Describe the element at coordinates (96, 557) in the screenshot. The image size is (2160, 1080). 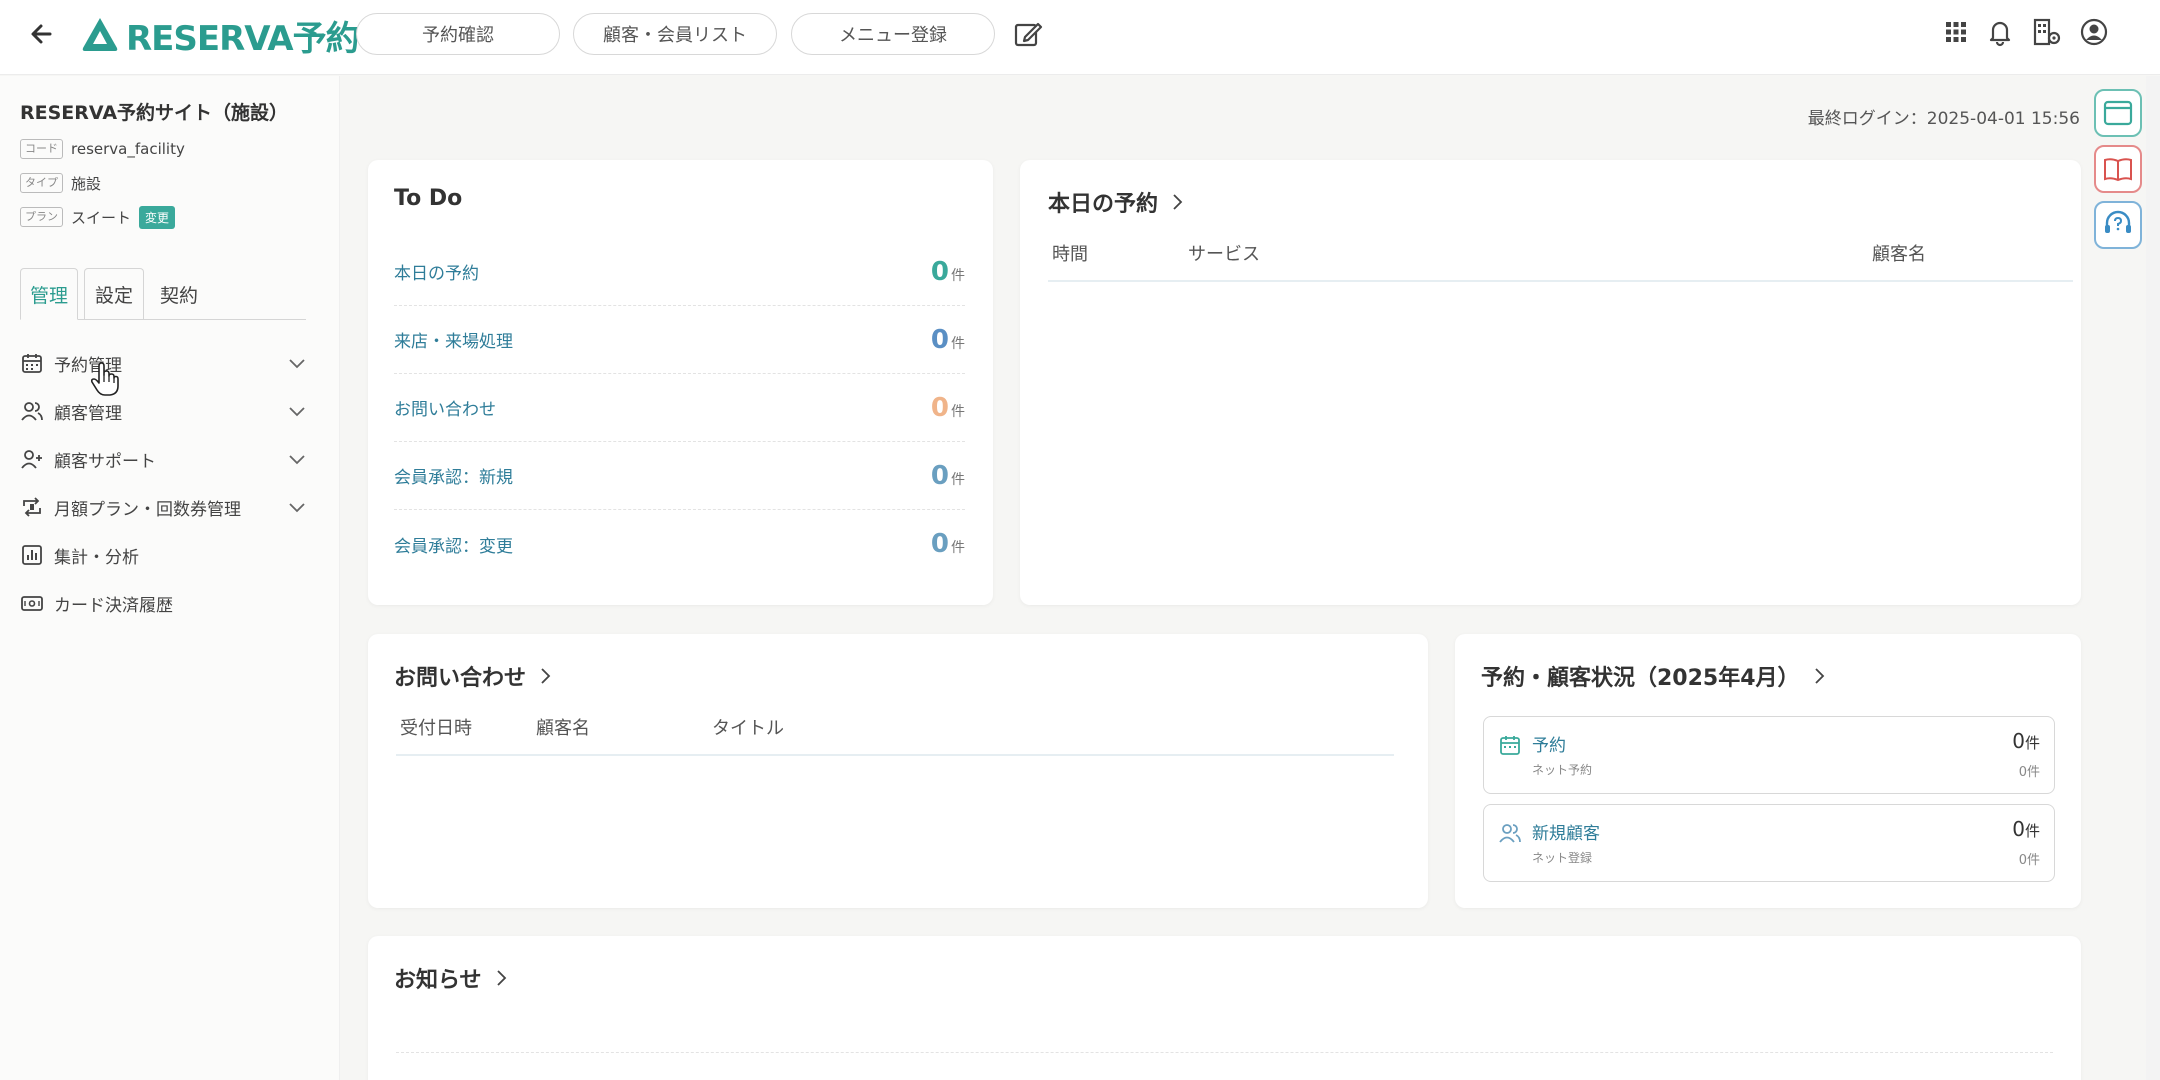
I see `menu-label: 集計・分析` at that location.